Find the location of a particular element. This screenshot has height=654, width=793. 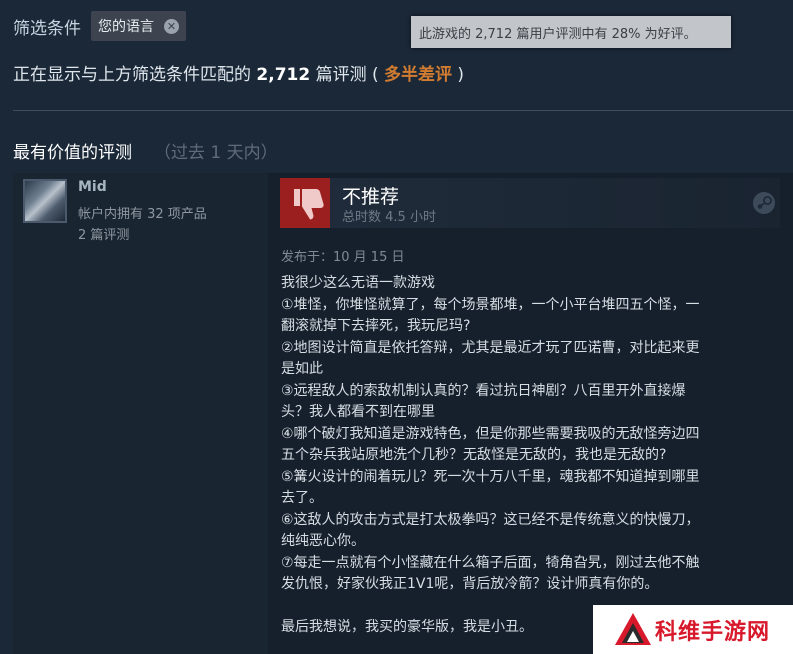

close-icon: ✕ is located at coordinates (171, 26).